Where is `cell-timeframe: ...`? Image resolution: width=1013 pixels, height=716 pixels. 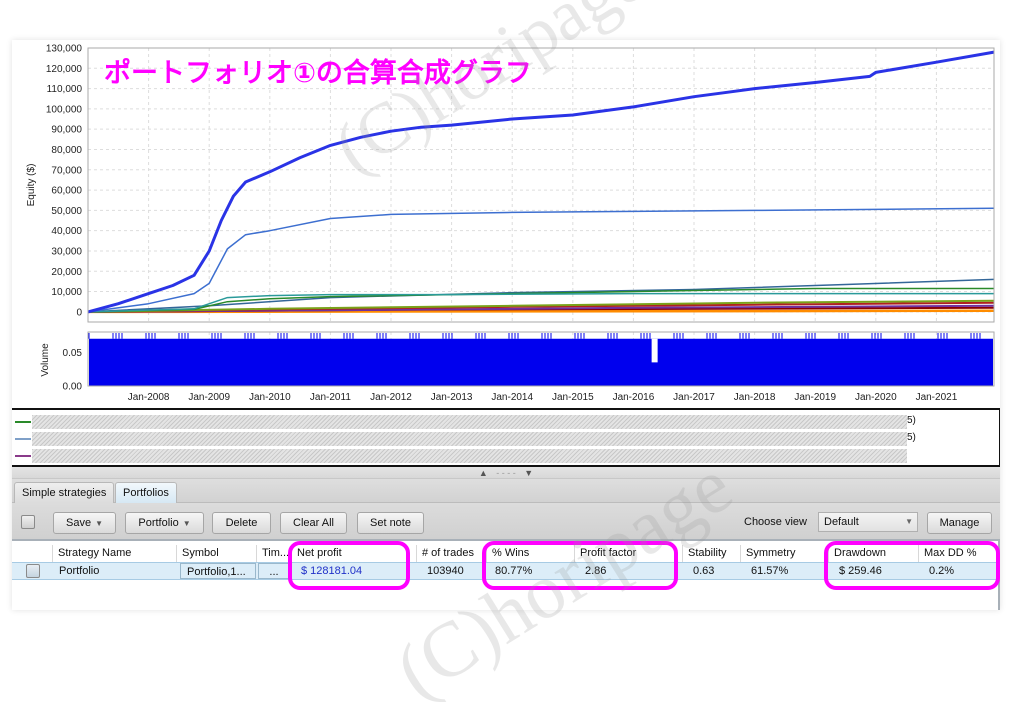 cell-timeframe: ... is located at coordinates (274, 571).